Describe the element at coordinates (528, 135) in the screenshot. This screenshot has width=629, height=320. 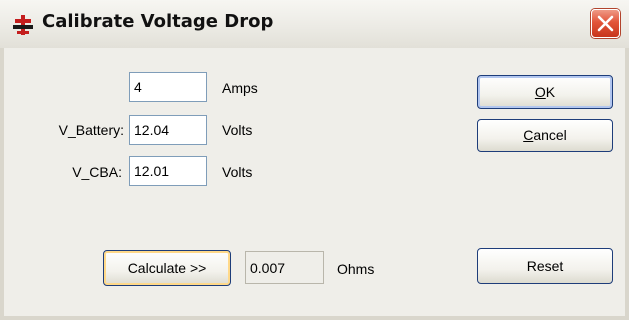
I see `cancel-mnemonic: C` at that location.